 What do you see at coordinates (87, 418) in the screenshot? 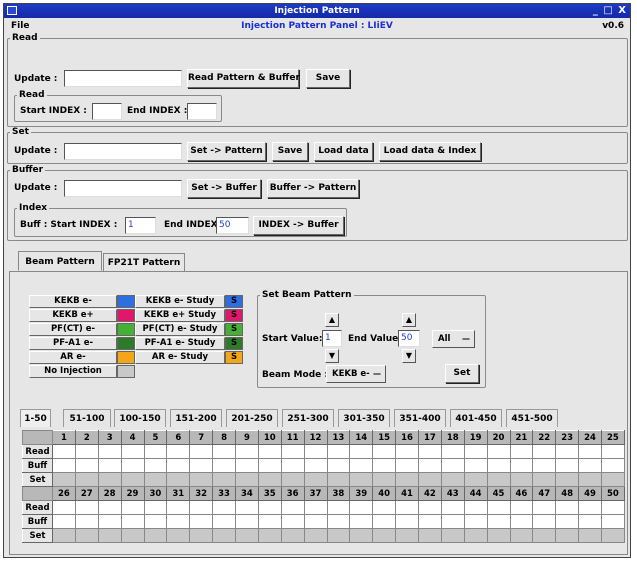
I see `range-tab-51-100: 51-100` at bounding box center [87, 418].